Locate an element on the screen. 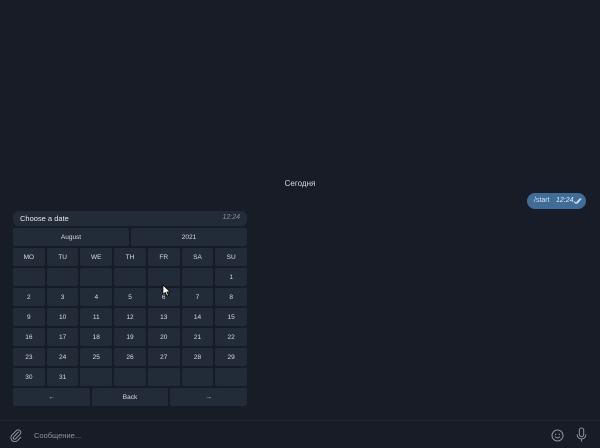 The image size is (600, 448). day-button: 12 is located at coordinates (130, 317).